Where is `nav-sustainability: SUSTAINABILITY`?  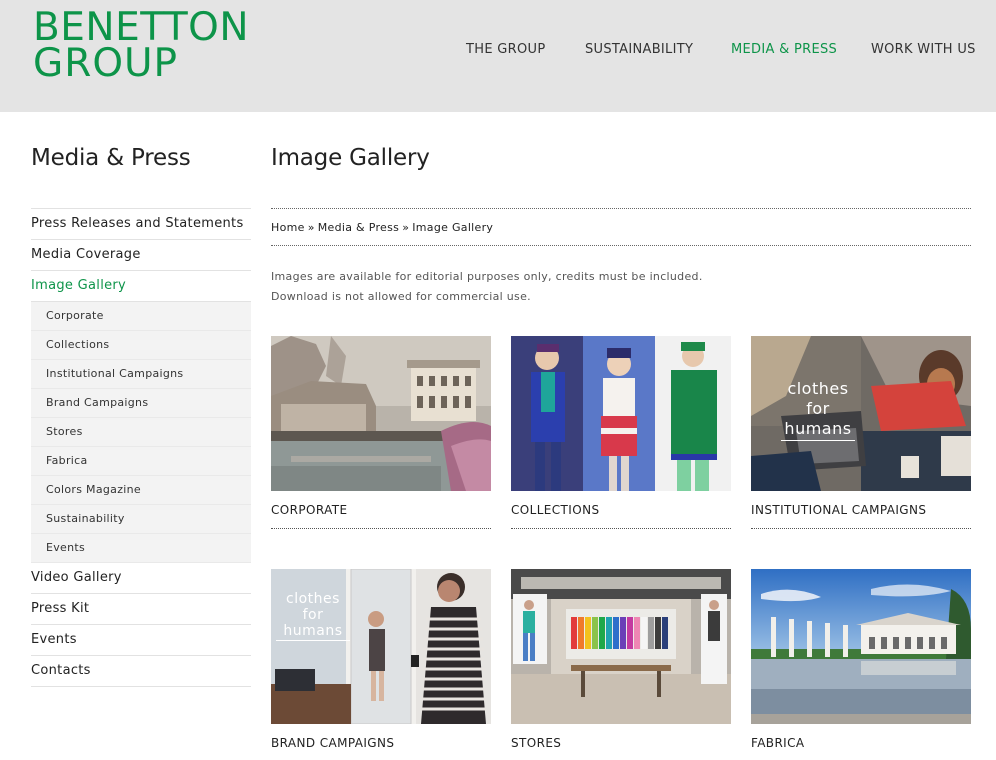
nav-sustainability: SUSTAINABILITY is located at coordinates (639, 49).